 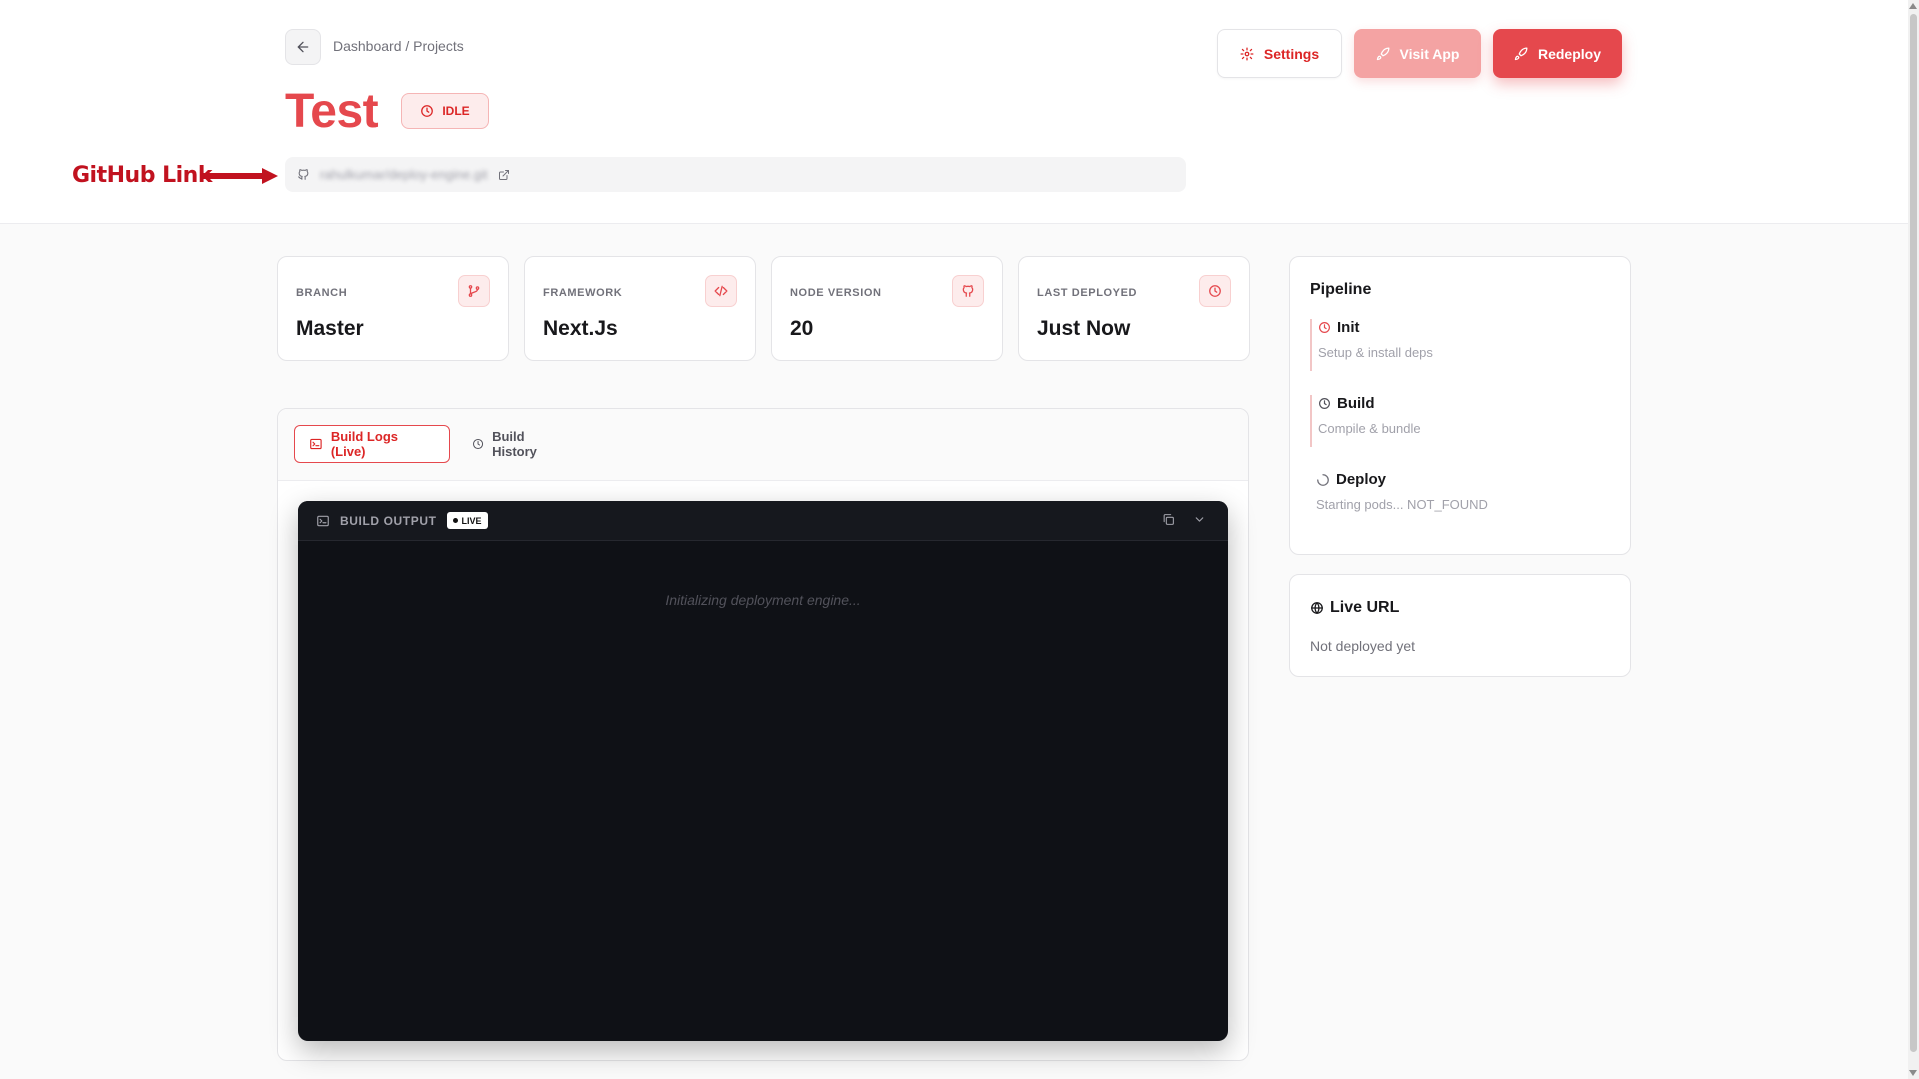 I want to click on stat-label: FRAMEWORK, so click(x=583, y=293).